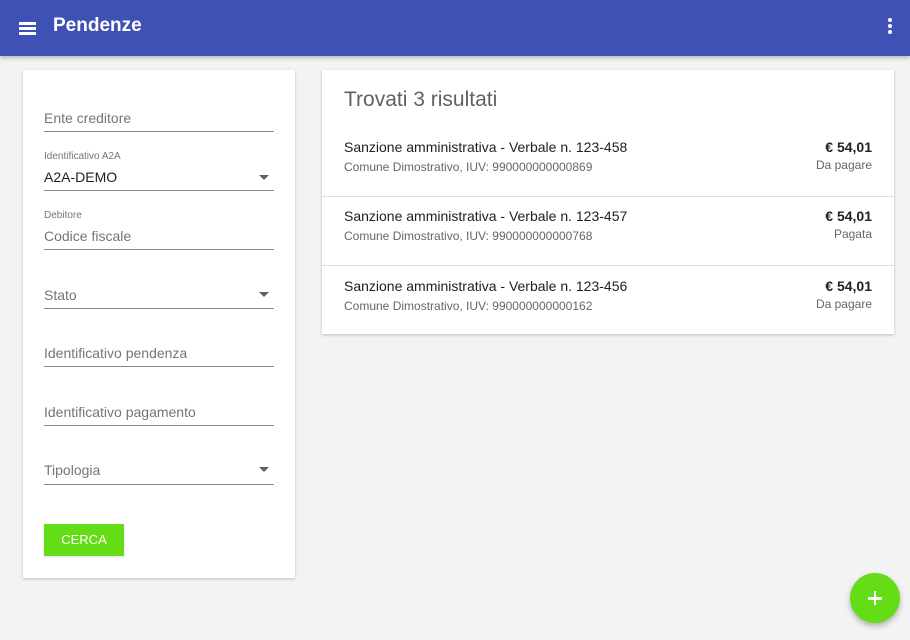 This screenshot has width=910, height=640. Describe the element at coordinates (88, 236) in the screenshot. I see `codice-fiscale-placeholder: Codice fiscale` at that location.